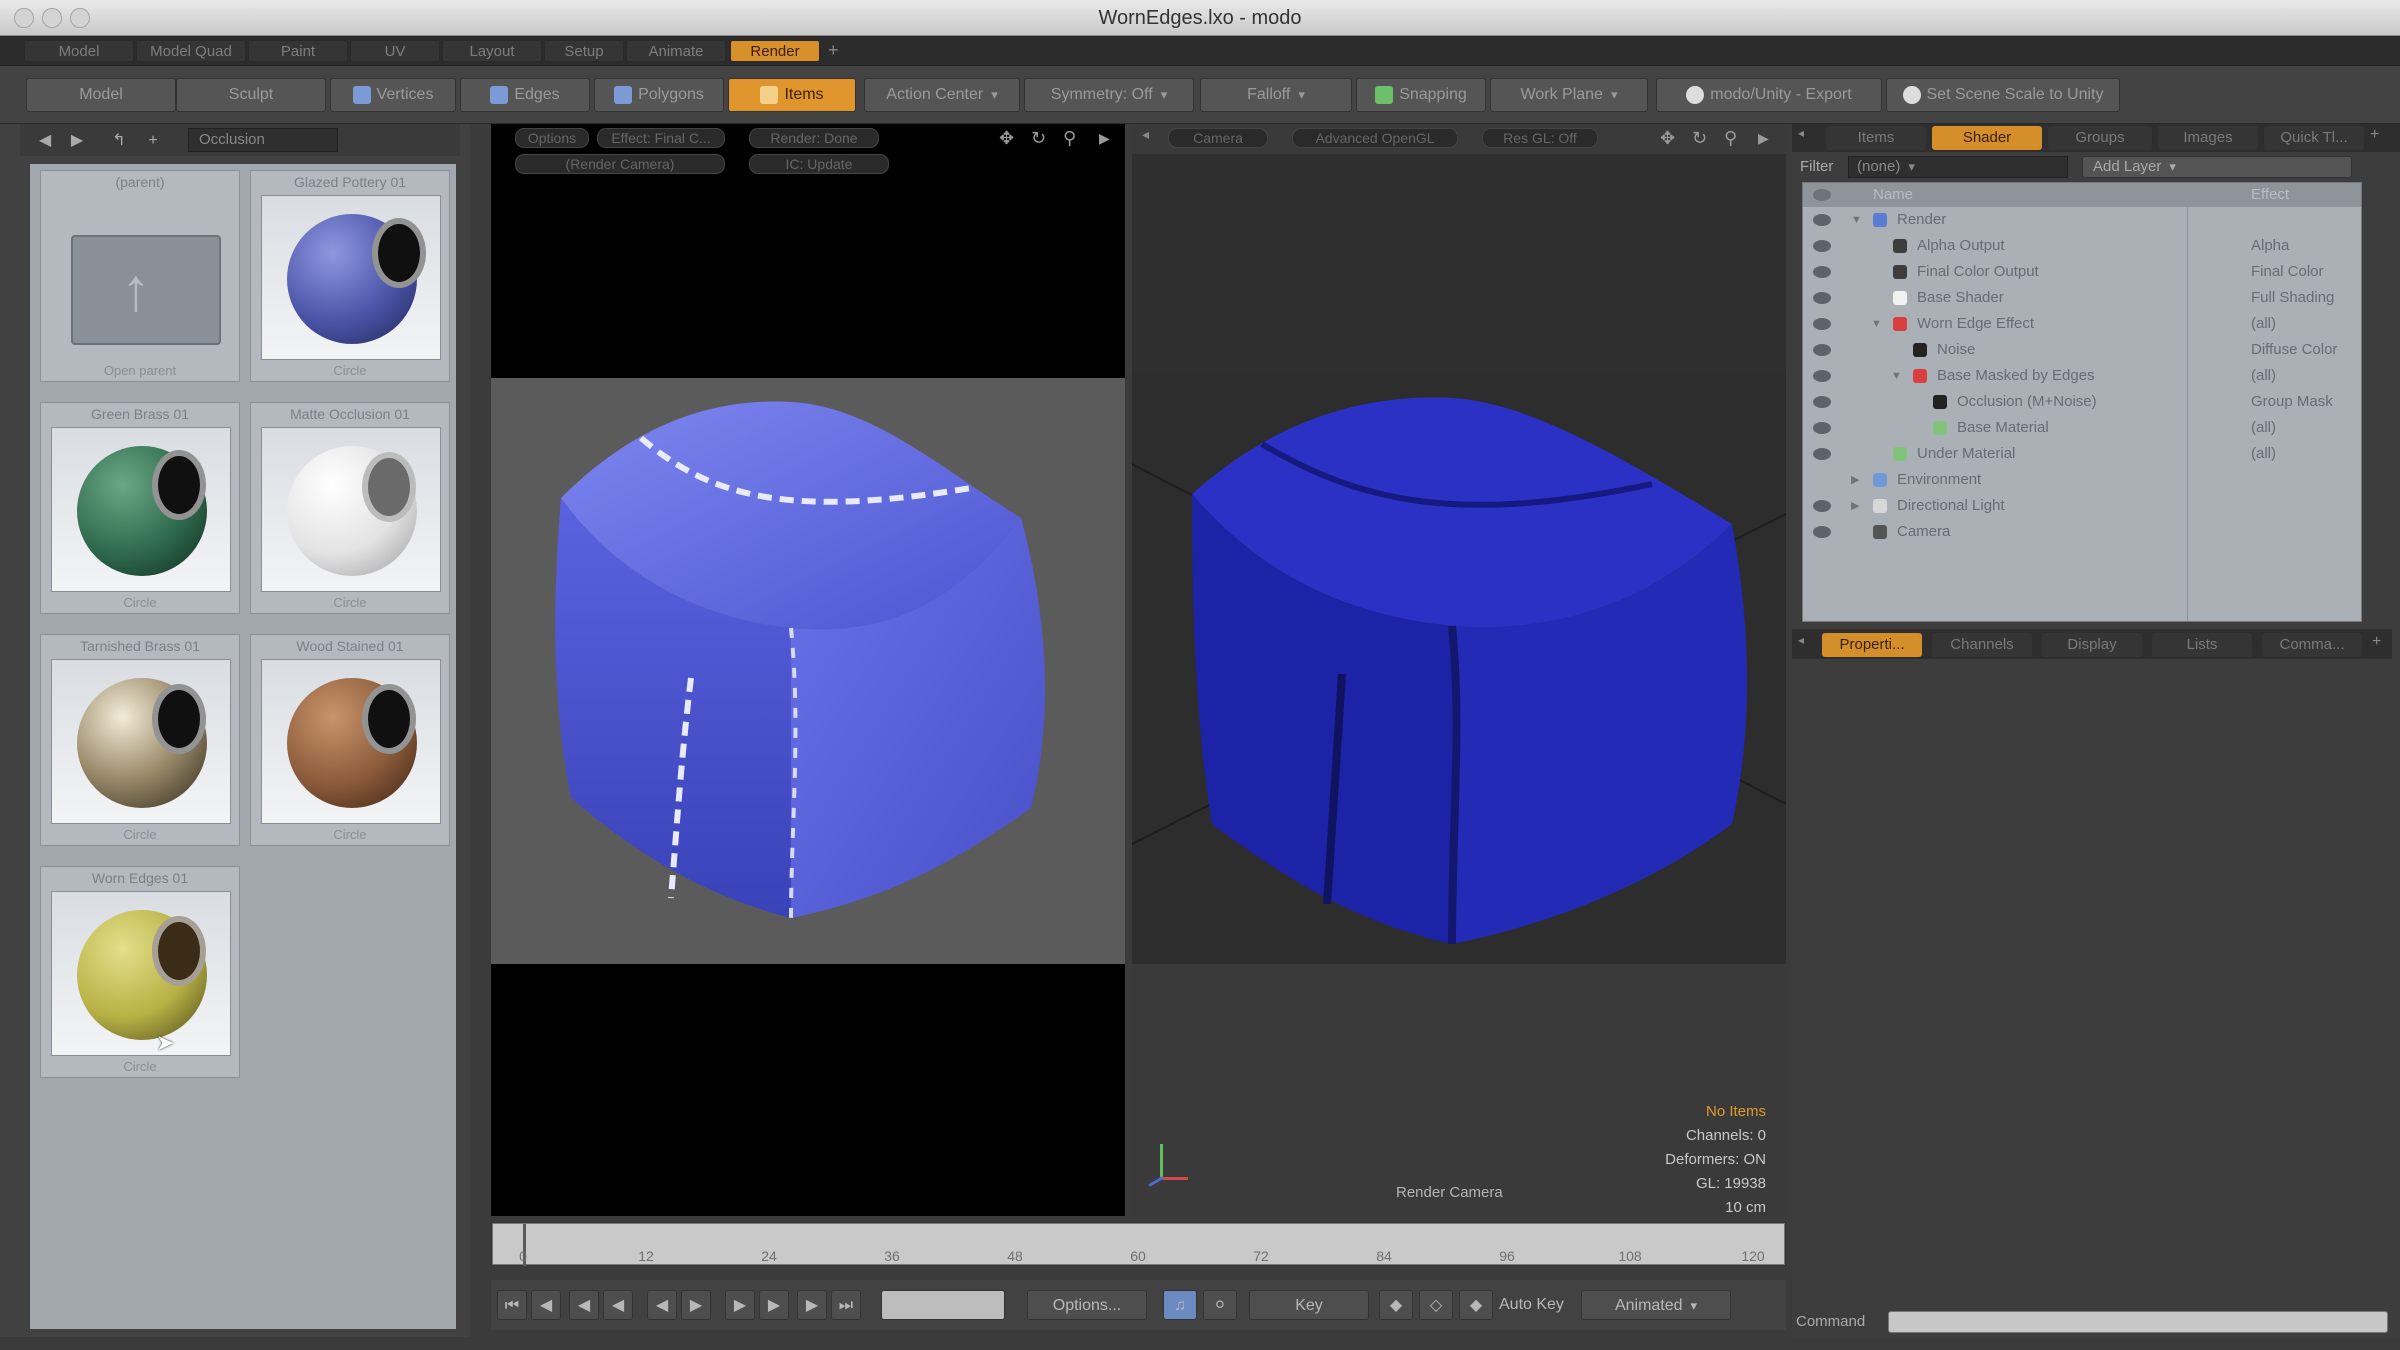 The image size is (2400, 1350). I want to click on go-to-end-icon: ⏭, so click(846, 1305).